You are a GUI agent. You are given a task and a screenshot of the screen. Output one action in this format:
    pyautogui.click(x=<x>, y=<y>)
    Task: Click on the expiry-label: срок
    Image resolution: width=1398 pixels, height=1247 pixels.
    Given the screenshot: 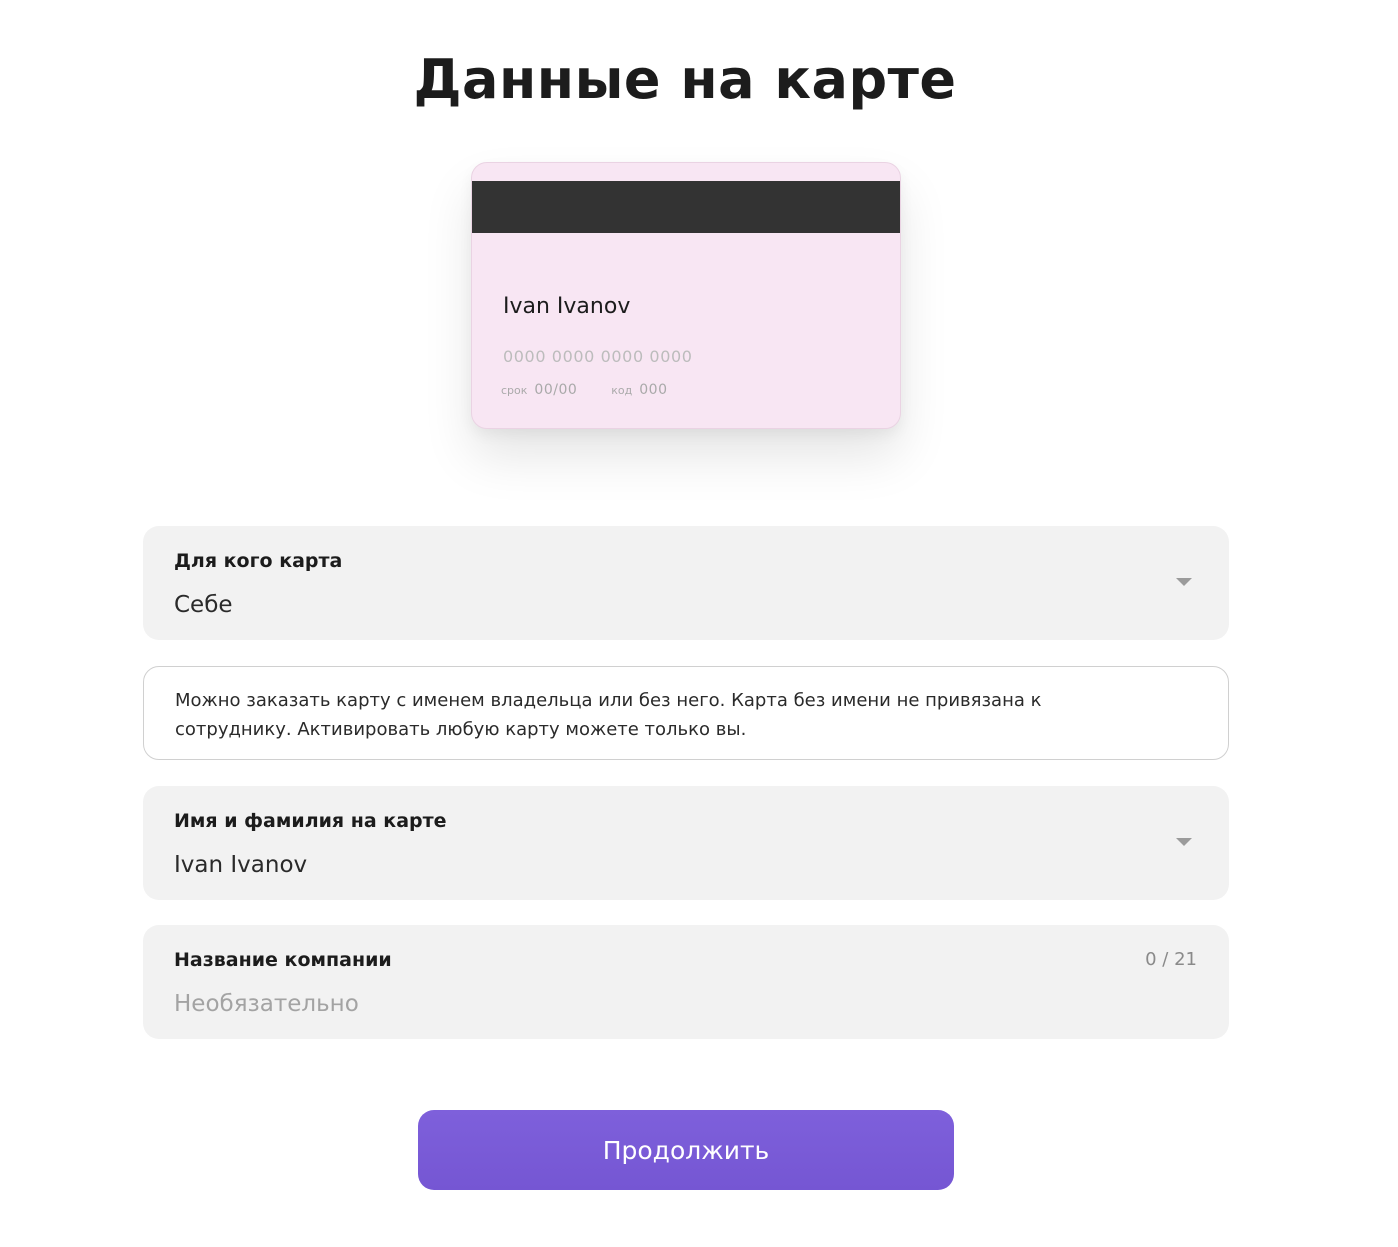 What is the action you would take?
    pyautogui.click(x=514, y=390)
    